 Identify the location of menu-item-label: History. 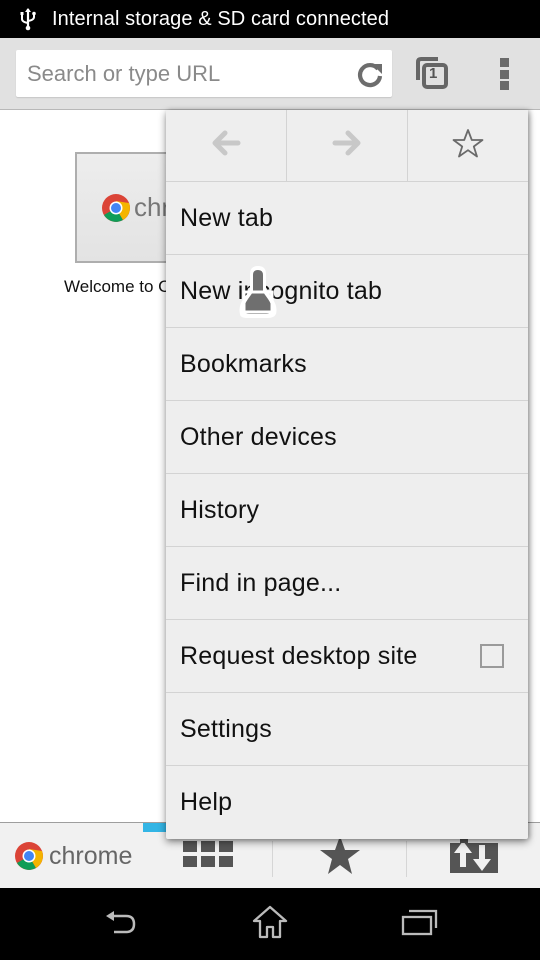
(220, 509).